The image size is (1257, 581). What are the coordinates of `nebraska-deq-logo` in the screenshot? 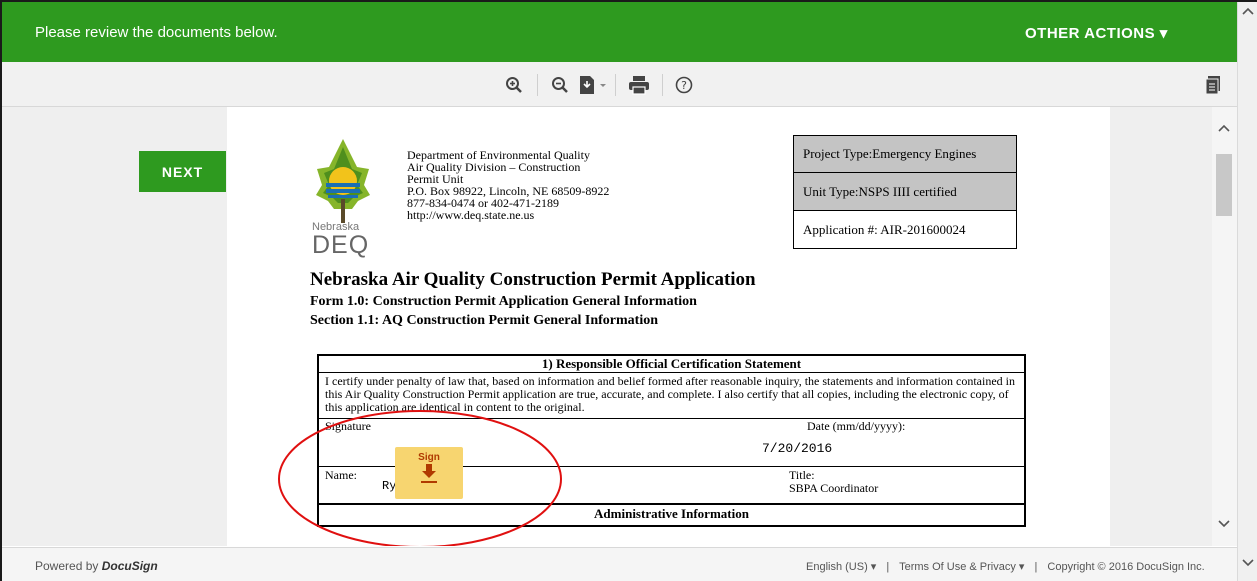 It's located at (343, 181).